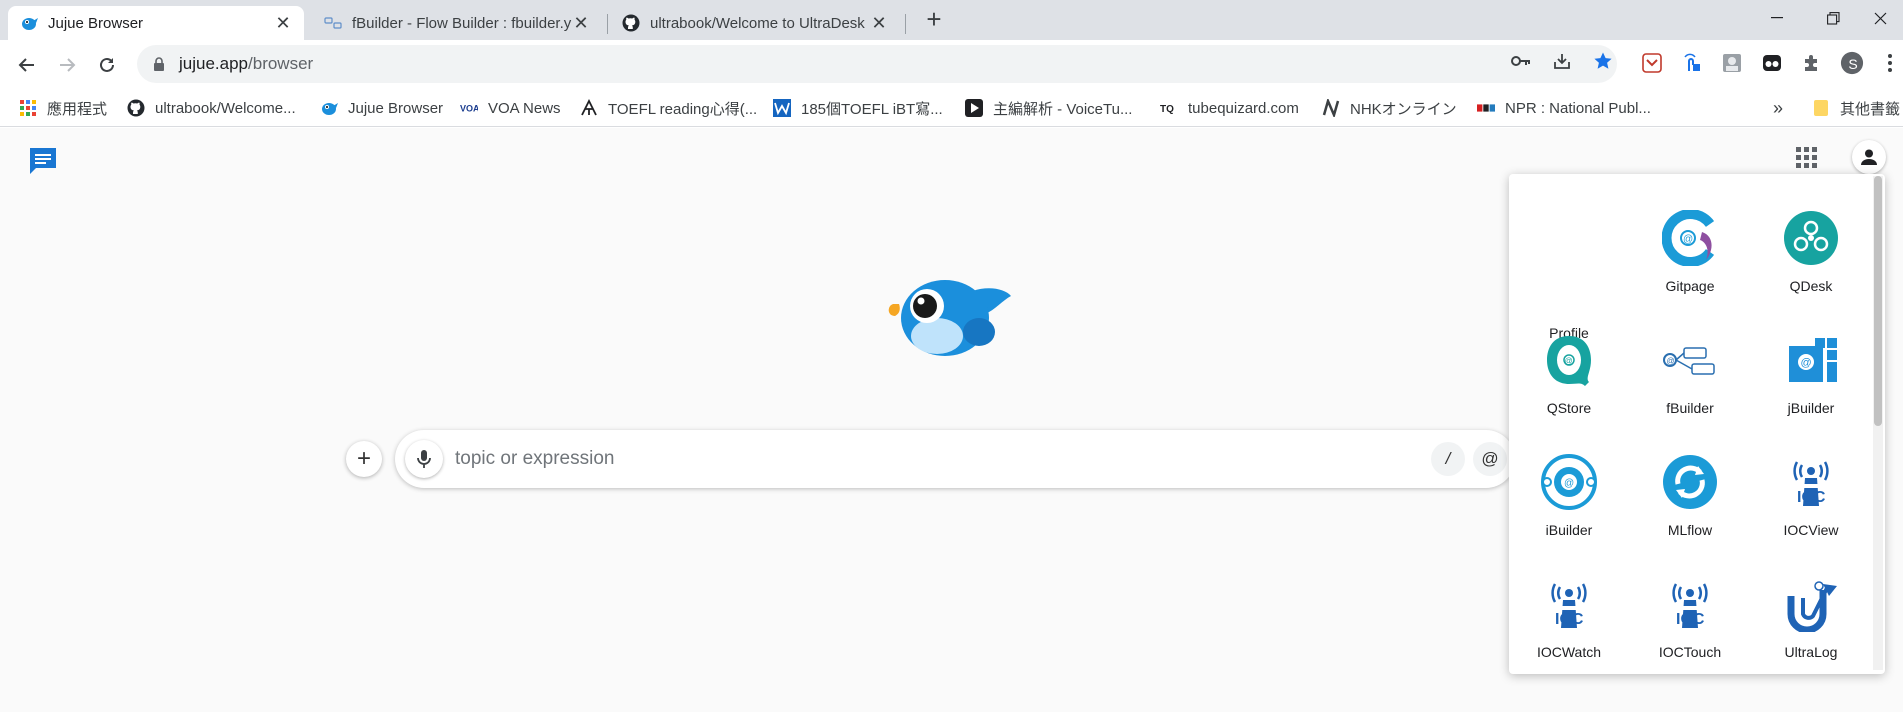 This screenshot has width=1903, height=712. Describe the element at coordinates (156, 23) in the screenshot. I see `tab-jujue-browser: Jujue Browser ✕` at that location.